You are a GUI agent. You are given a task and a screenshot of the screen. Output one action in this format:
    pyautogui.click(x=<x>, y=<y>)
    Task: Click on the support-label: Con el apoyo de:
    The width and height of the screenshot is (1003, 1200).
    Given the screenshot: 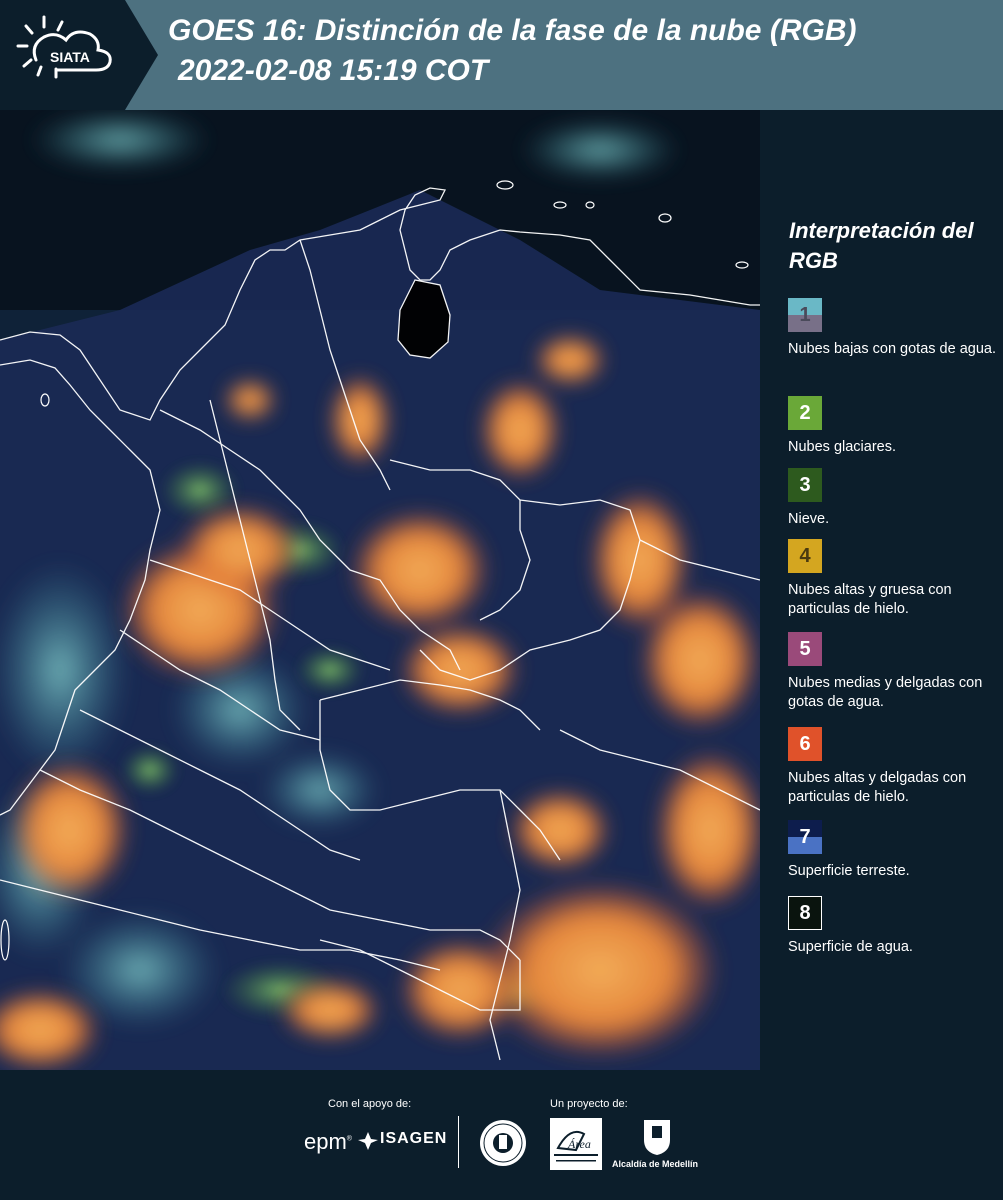 What is the action you would take?
    pyautogui.click(x=370, y=1104)
    